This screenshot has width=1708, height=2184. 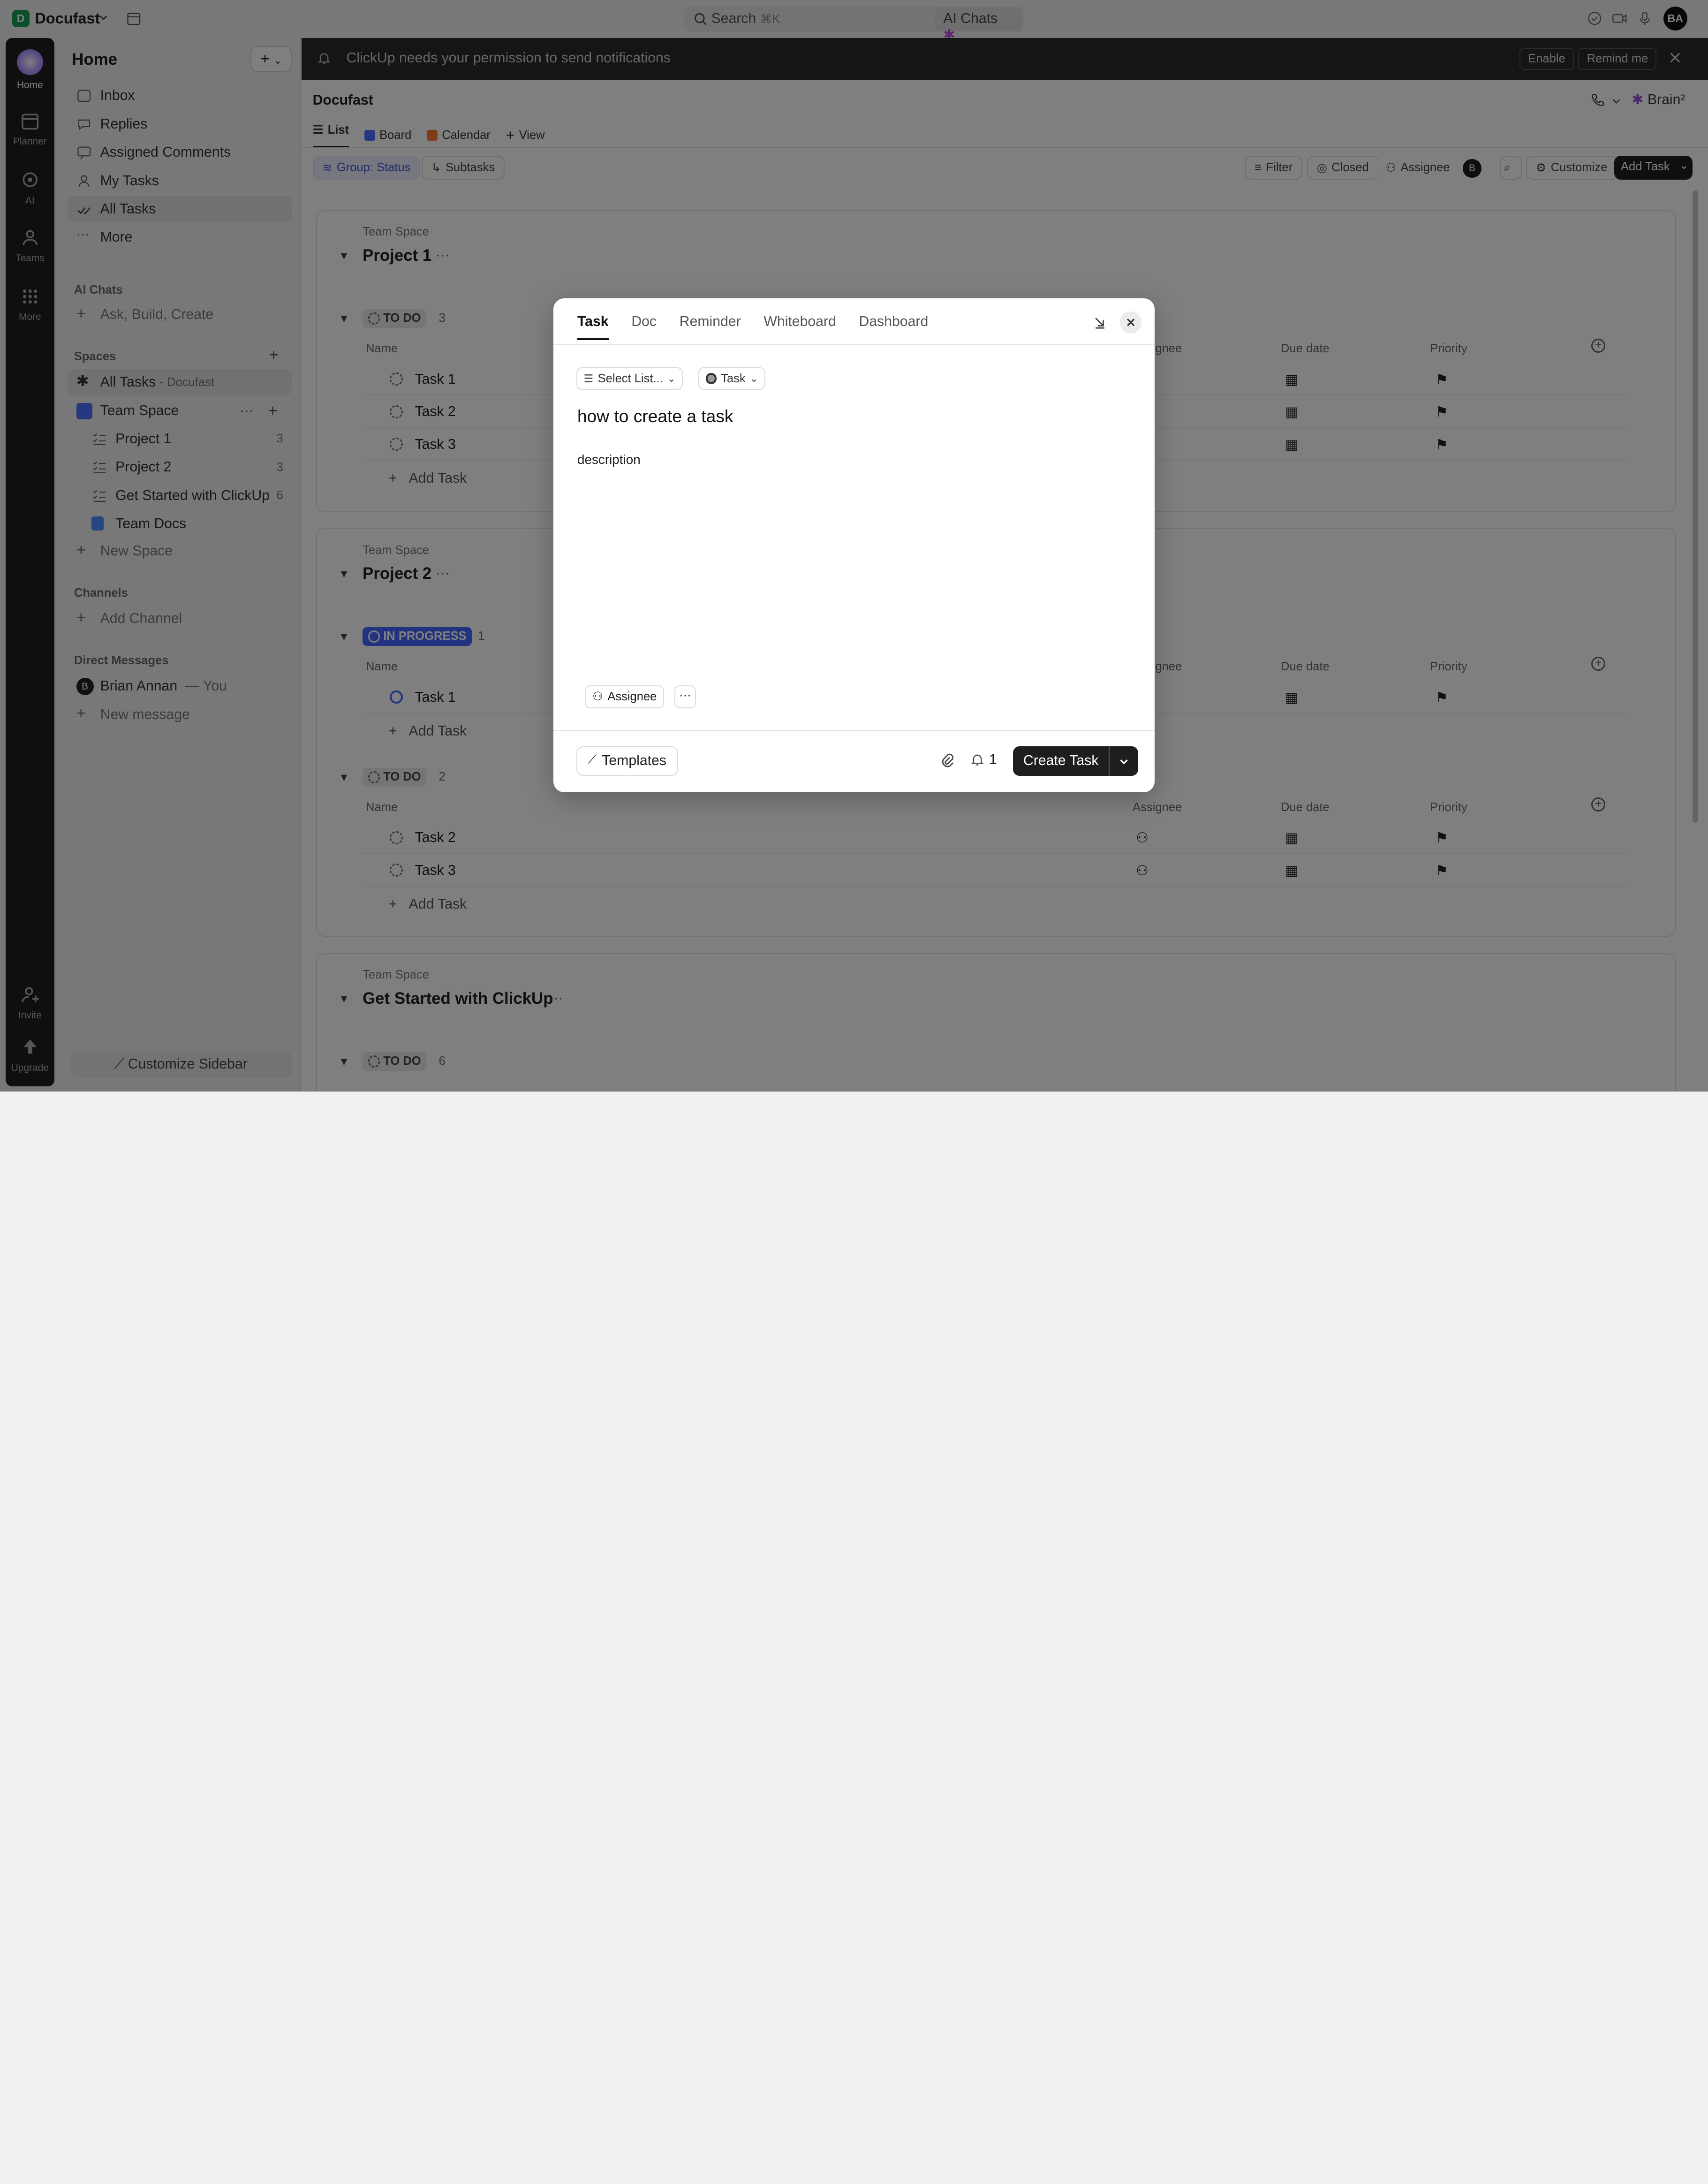 What do you see at coordinates (1130, 322) in the screenshot?
I see `close-icon` at bounding box center [1130, 322].